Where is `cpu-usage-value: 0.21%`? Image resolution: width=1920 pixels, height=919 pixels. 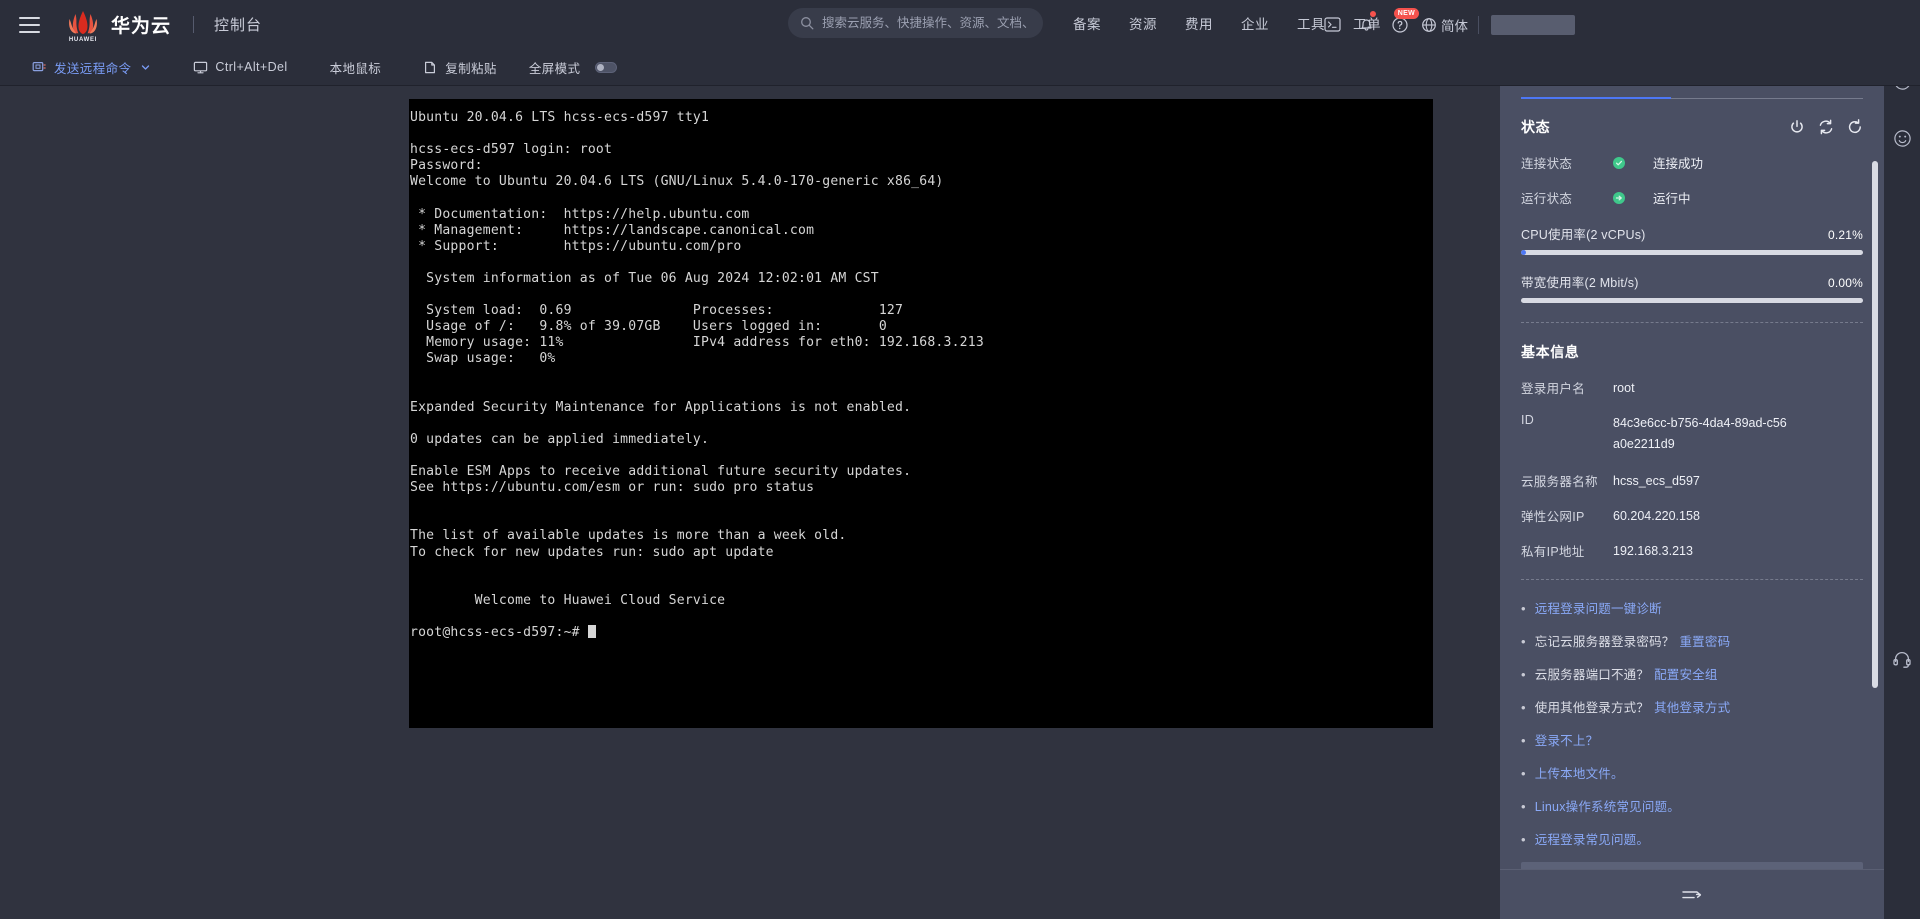
cpu-usage-value: 0.21% is located at coordinates (1845, 235).